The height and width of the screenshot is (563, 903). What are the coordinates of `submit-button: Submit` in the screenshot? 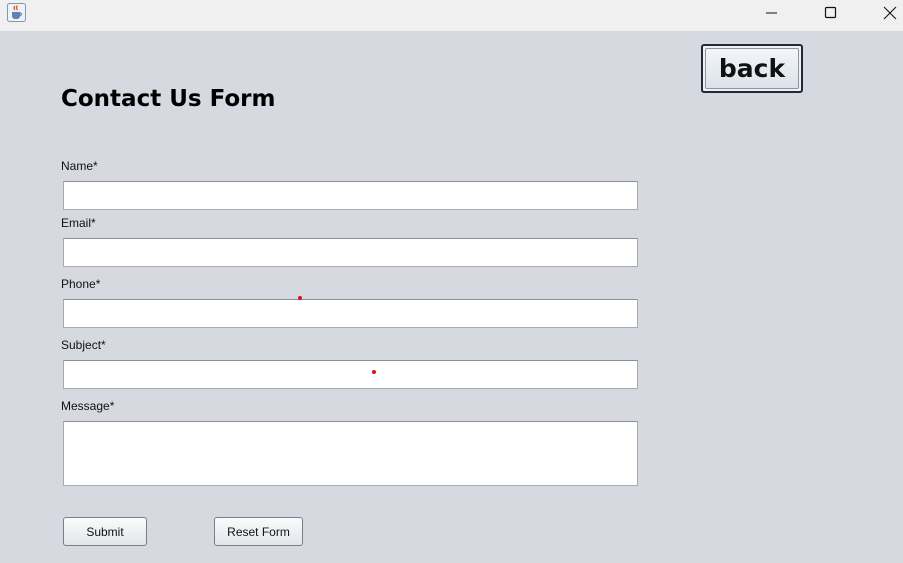 It's located at (105, 531).